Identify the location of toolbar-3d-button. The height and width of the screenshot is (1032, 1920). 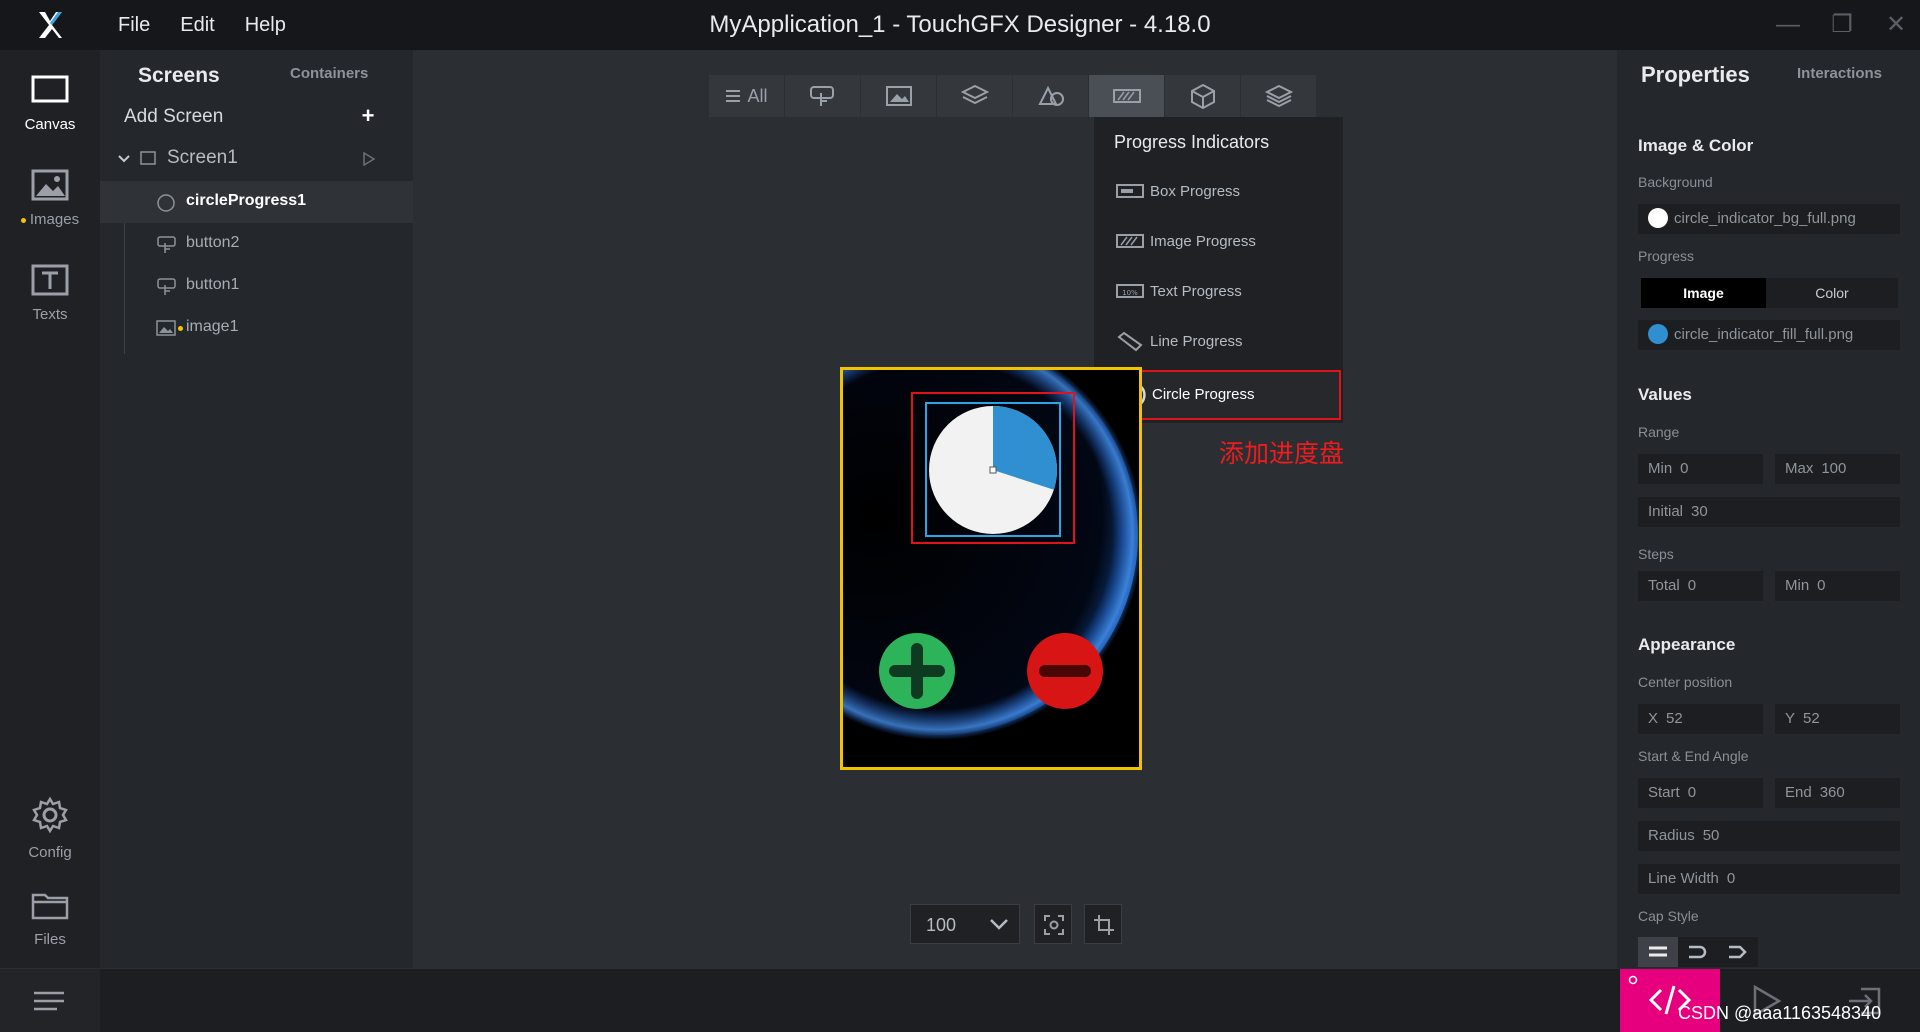
(1203, 96).